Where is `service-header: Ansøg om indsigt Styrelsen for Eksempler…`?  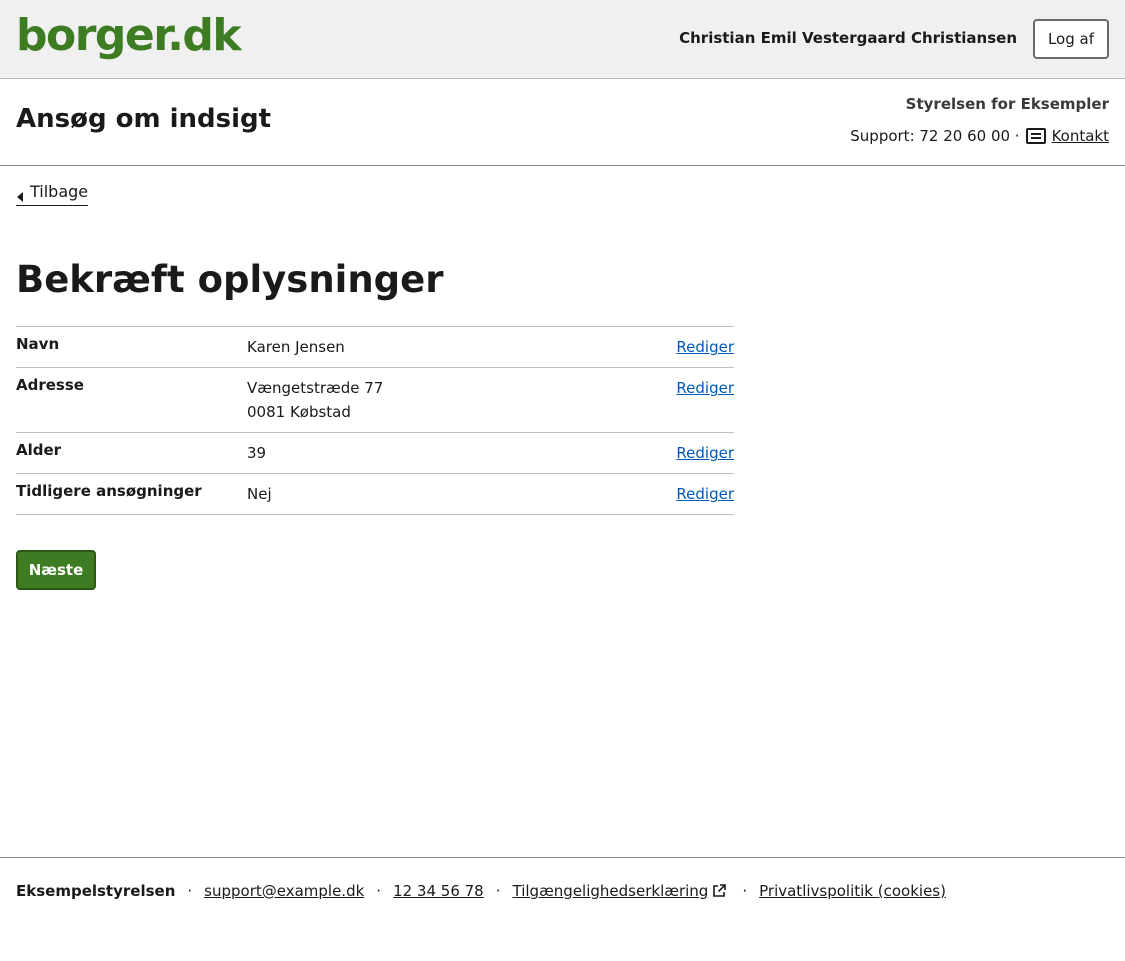 service-header: Ansøg om indsigt Styrelsen for Eksempler… is located at coordinates (562, 122).